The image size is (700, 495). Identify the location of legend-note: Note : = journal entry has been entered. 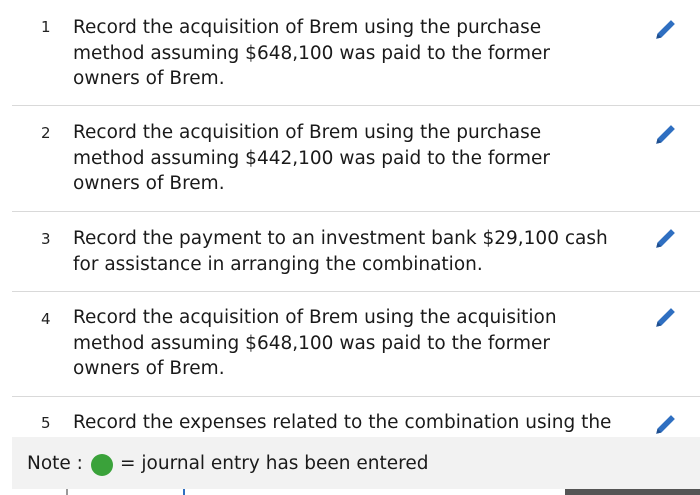
(356, 463).